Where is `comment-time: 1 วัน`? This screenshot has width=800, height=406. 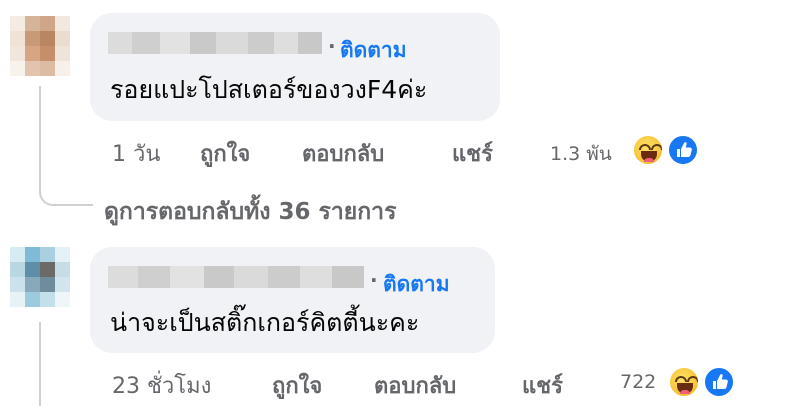
comment-time: 1 วัน is located at coordinates (136, 153).